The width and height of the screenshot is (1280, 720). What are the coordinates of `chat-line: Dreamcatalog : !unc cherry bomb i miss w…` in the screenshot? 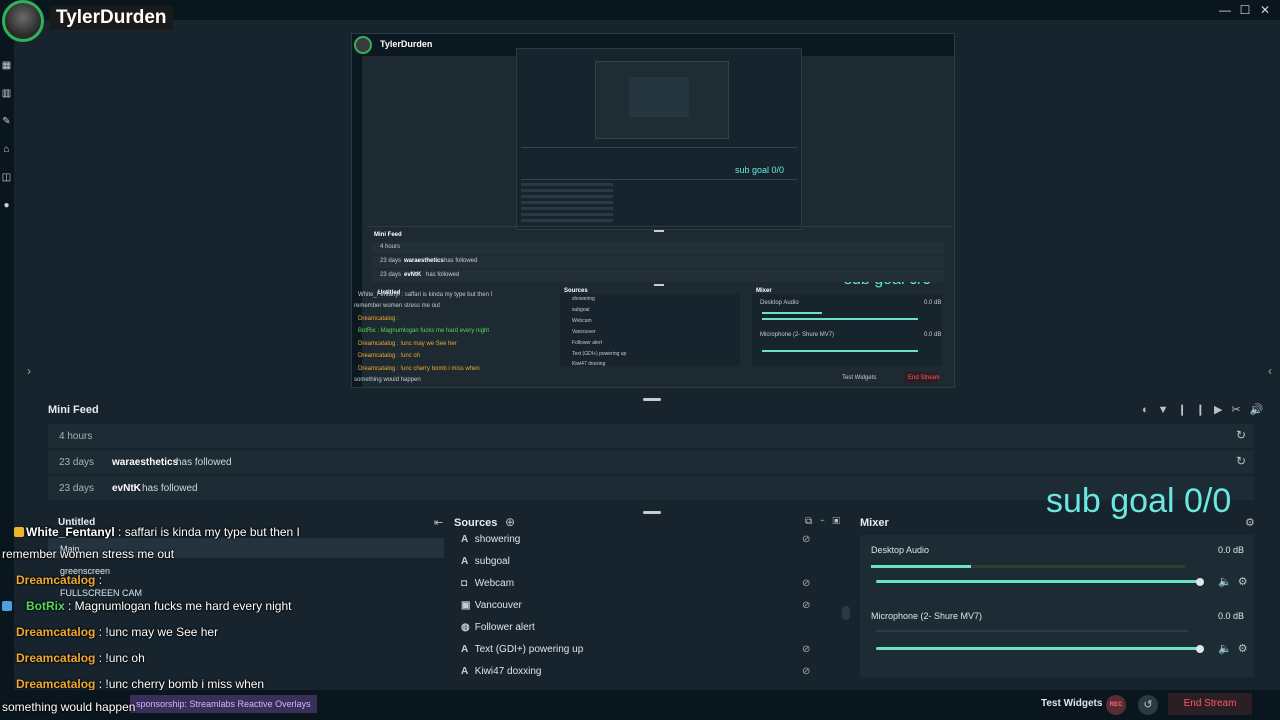 It's located at (140, 684).